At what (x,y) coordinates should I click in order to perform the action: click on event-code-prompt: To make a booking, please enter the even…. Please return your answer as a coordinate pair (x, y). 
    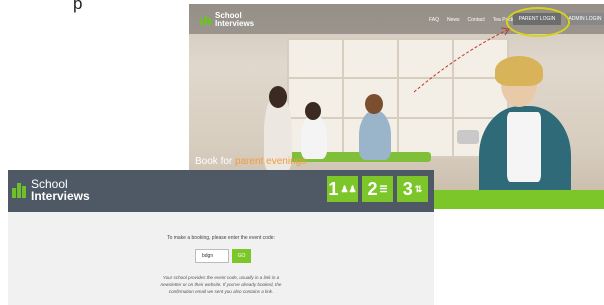
    Looking at the image, I should click on (221, 238).